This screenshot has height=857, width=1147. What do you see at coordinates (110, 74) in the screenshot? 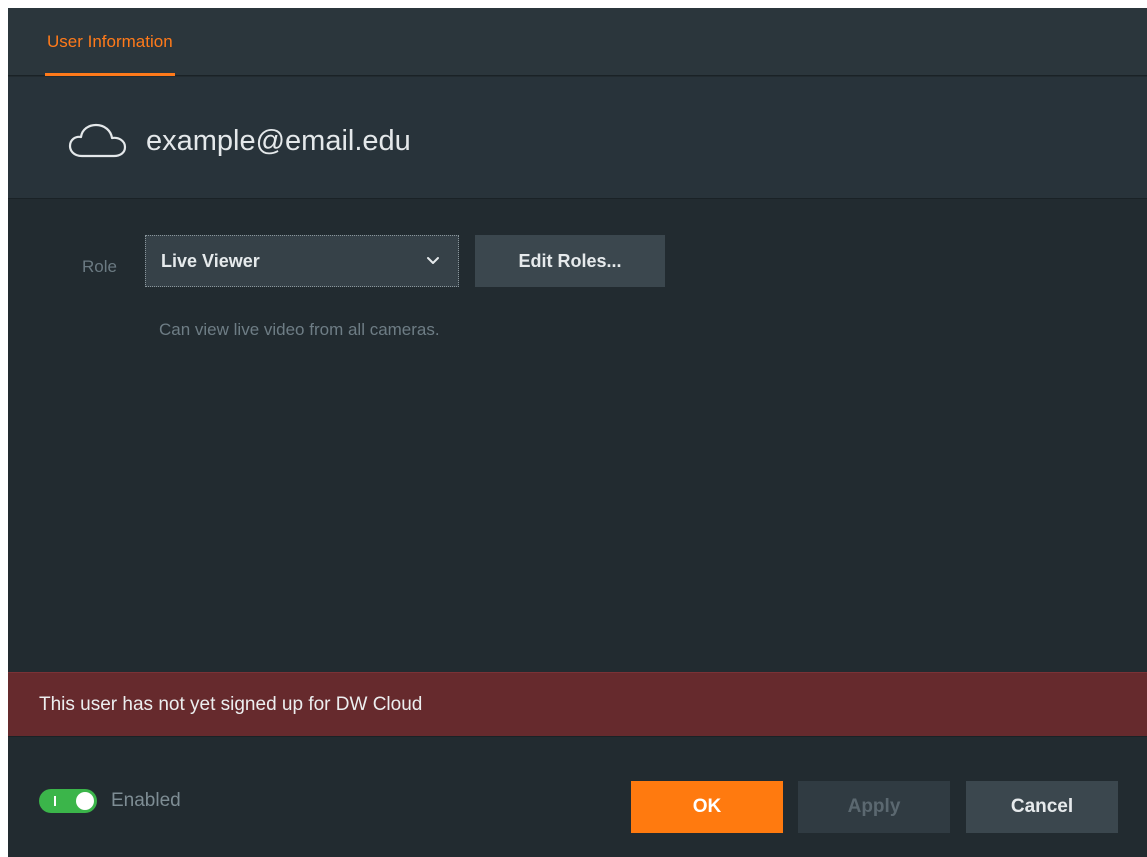
I see `active-tab-indicator` at bounding box center [110, 74].